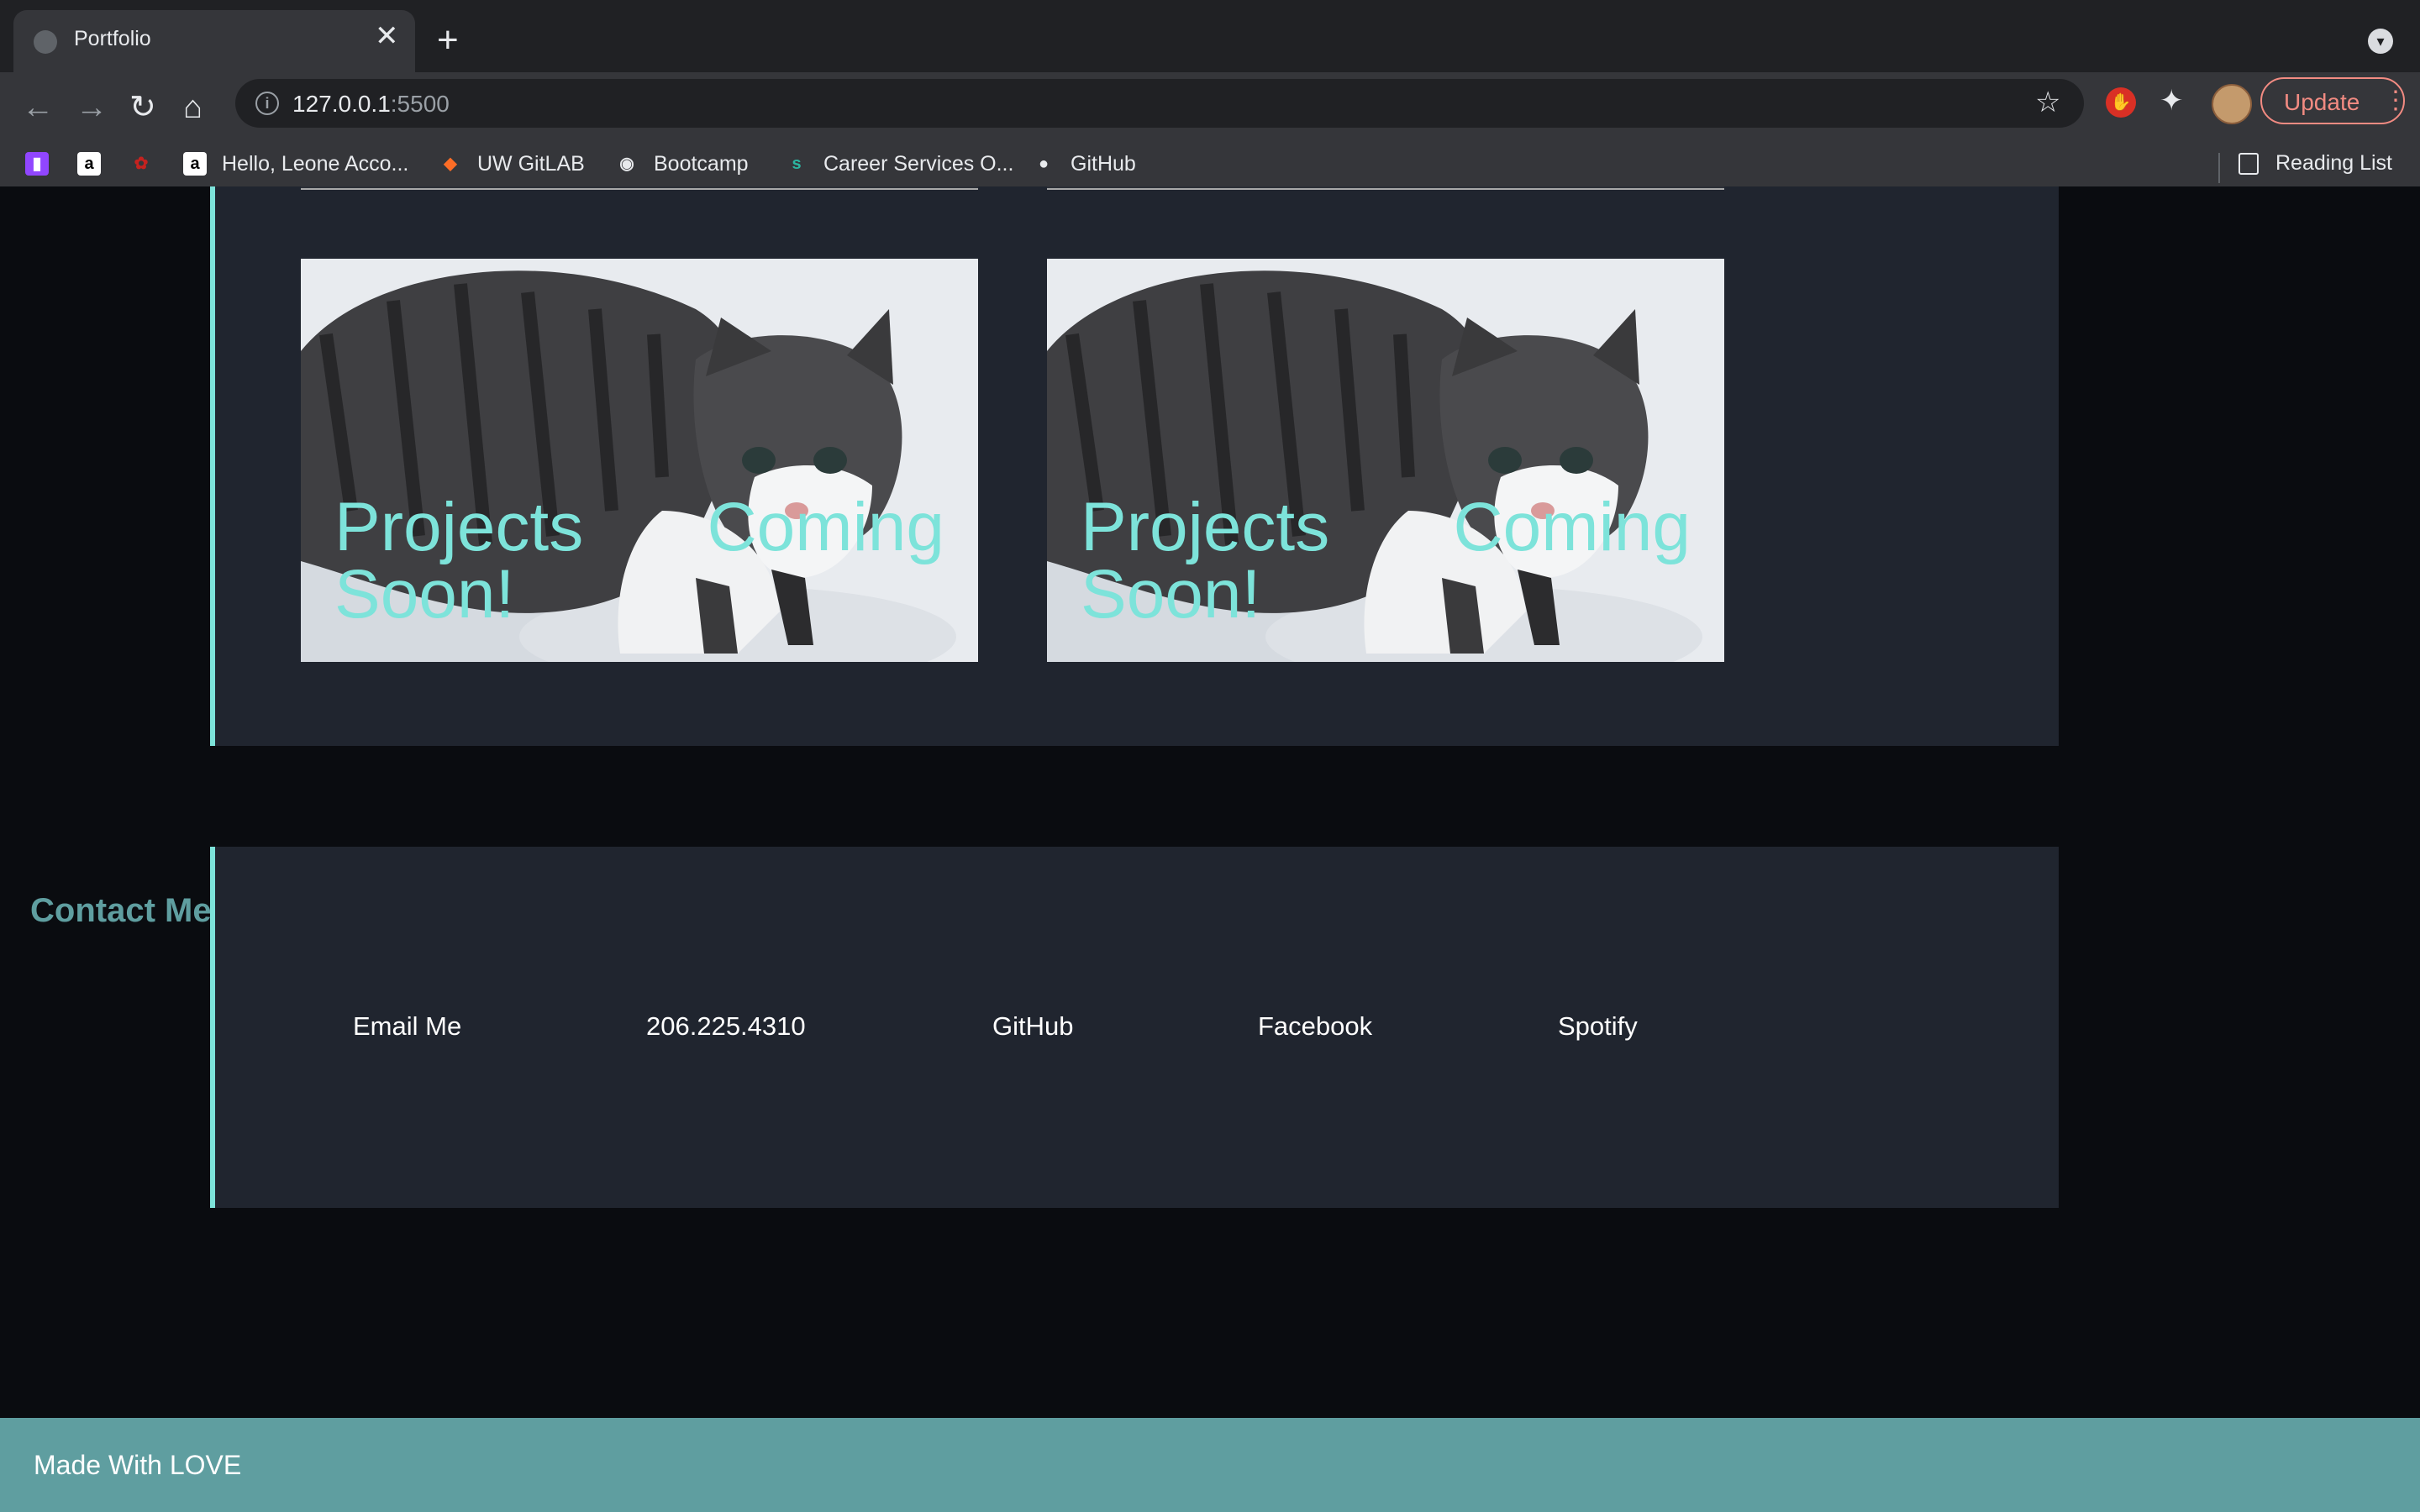  Describe the element at coordinates (138, 1465) in the screenshot. I see `footer-text: Made With LOVE` at that location.